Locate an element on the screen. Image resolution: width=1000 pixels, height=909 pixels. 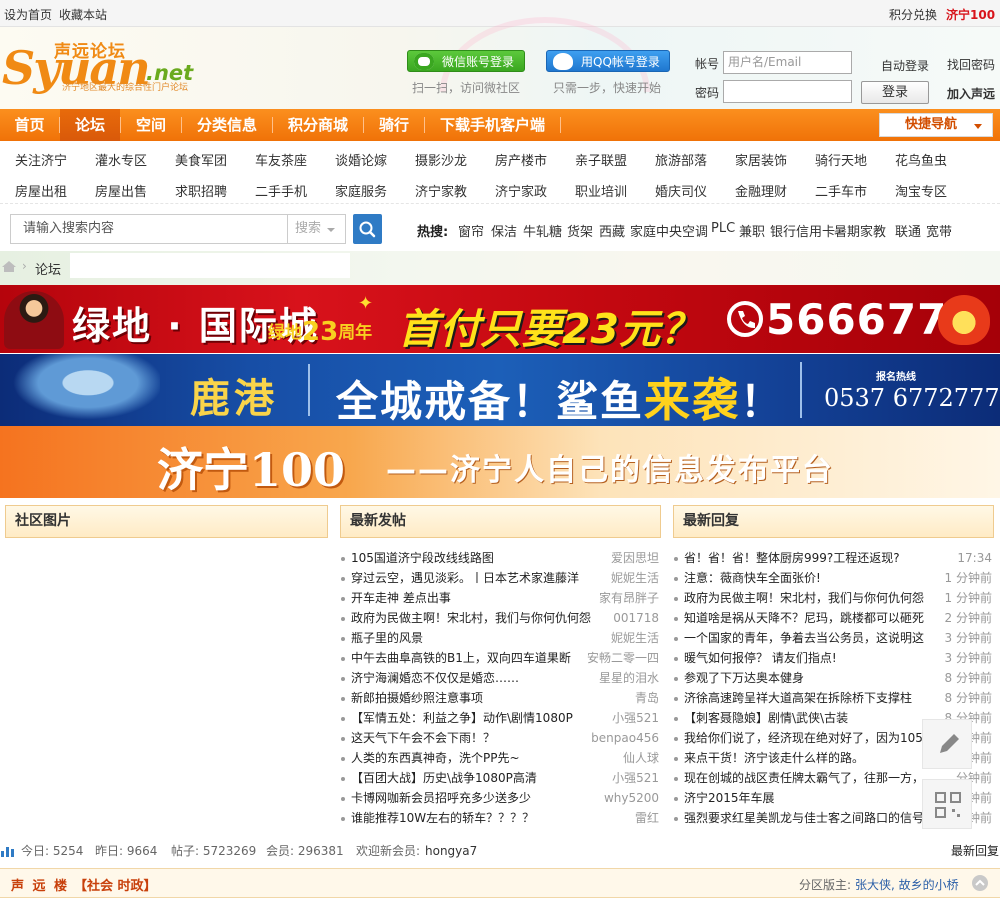
post-button is located at coordinates (947, 744).